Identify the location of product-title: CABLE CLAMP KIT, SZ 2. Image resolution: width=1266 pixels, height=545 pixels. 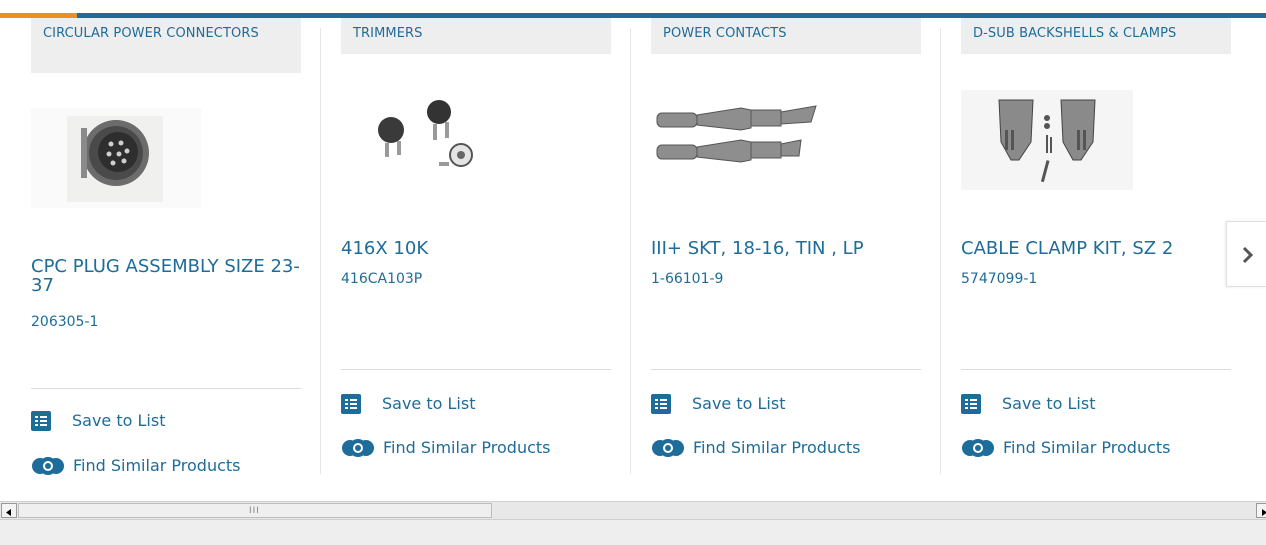
(1096, 248).